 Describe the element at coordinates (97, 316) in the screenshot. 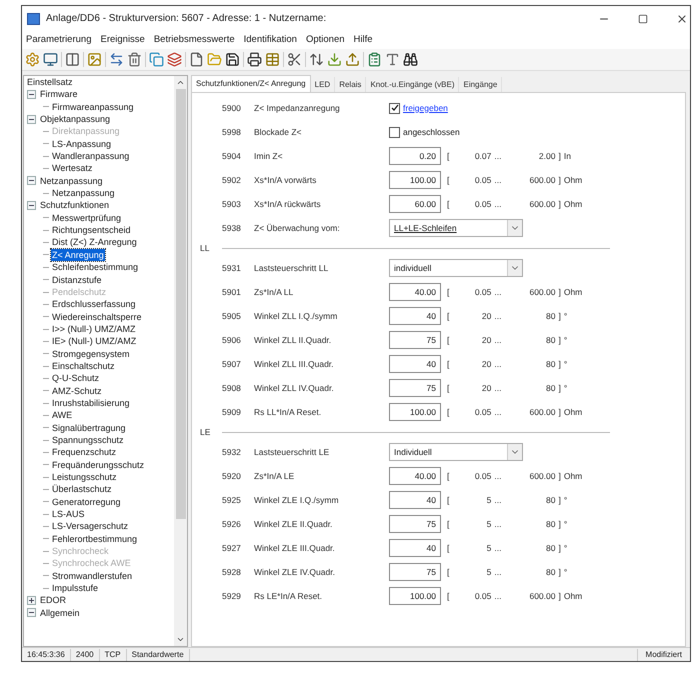

I see `tree-item: Wiedereinschaltsperre` at that location.